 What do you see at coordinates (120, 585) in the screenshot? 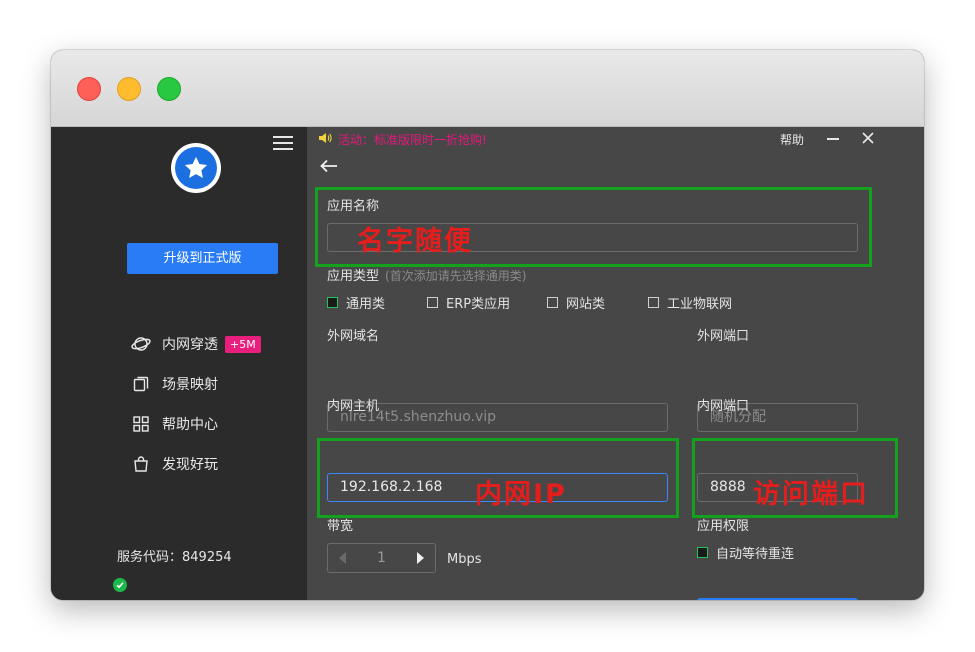
I see `check-circle-icon` at bounding box center [120, 585].